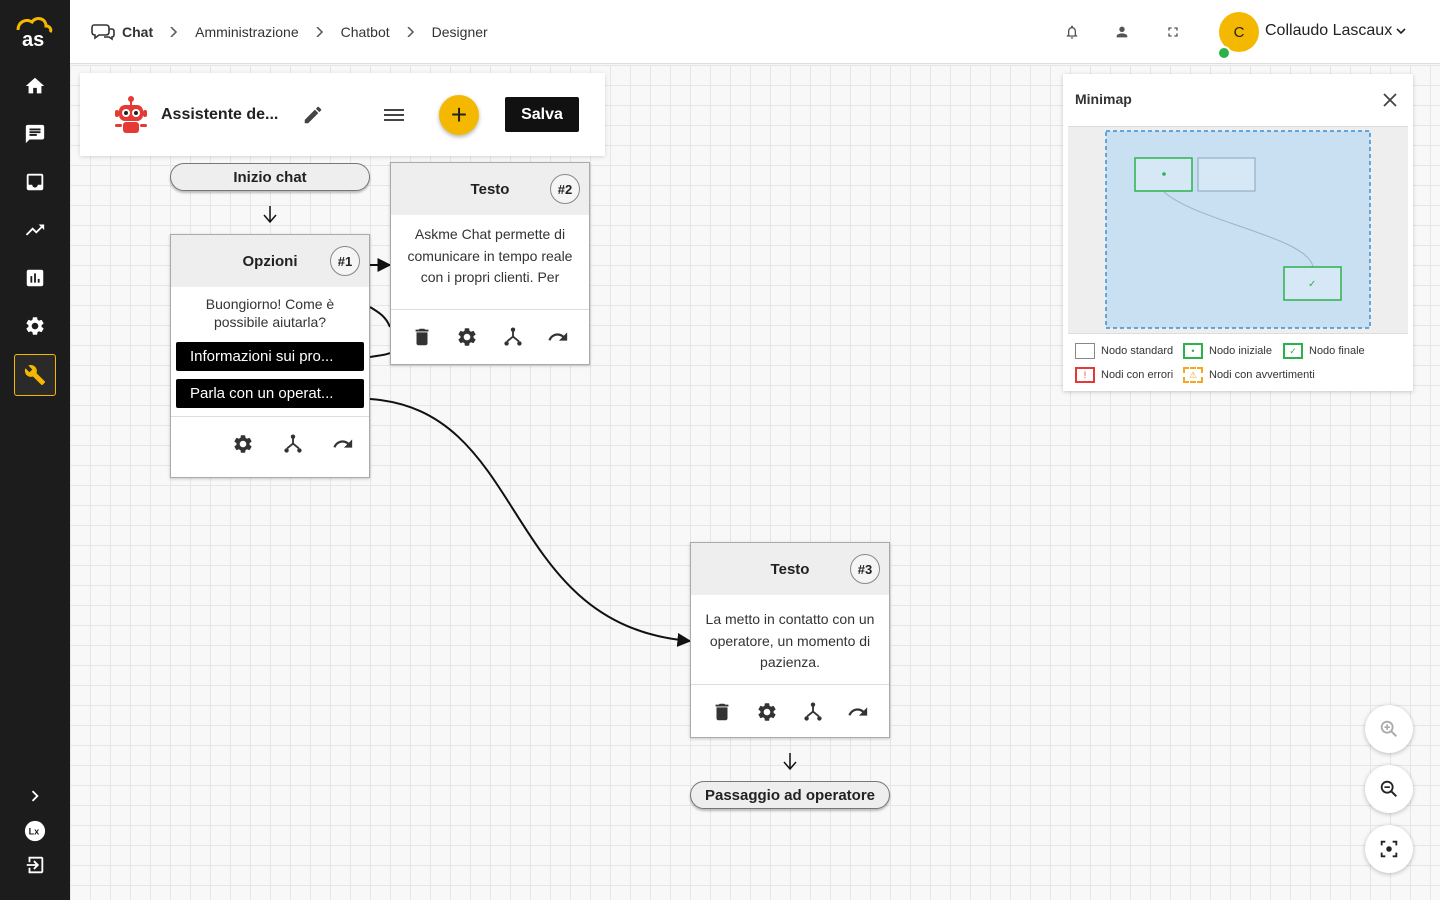 The width and height of the screenshot is (1440, 900). What do you see at coordinates (1401, 31) in the screenshot?
I see `chevron-down-icon` at bounding box center [1401, 31].